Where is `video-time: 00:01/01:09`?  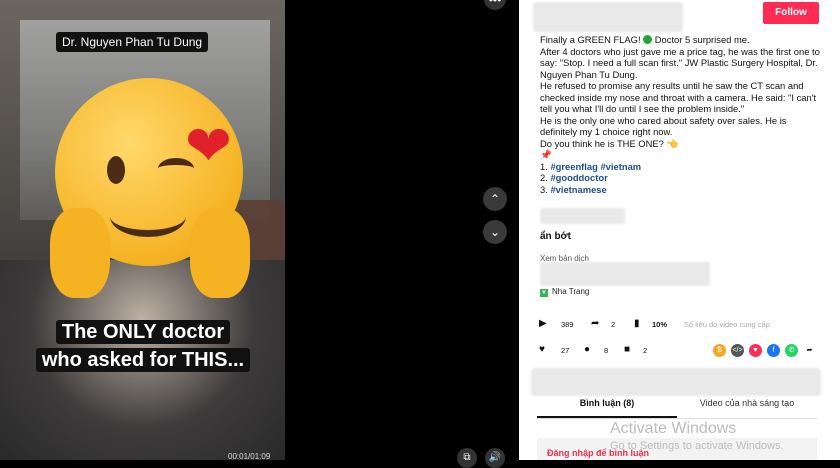 video-time: 00:01/01:09 is located at coordinates (249, 456).